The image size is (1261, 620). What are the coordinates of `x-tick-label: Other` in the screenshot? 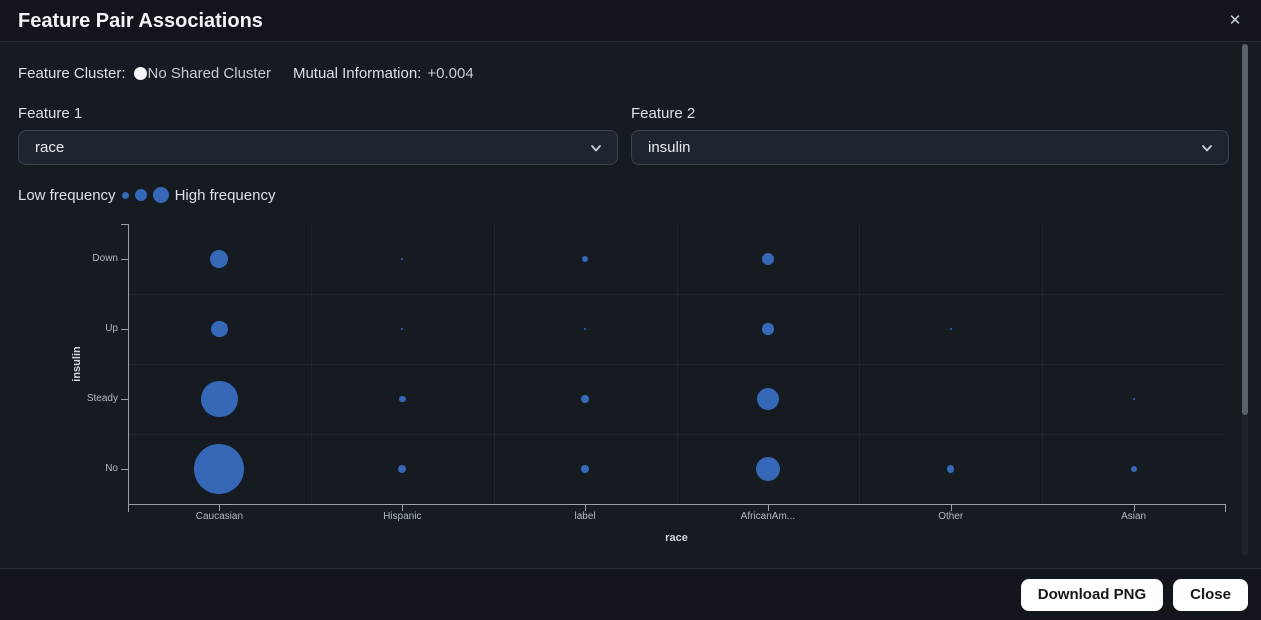 It's located at (951, 516).